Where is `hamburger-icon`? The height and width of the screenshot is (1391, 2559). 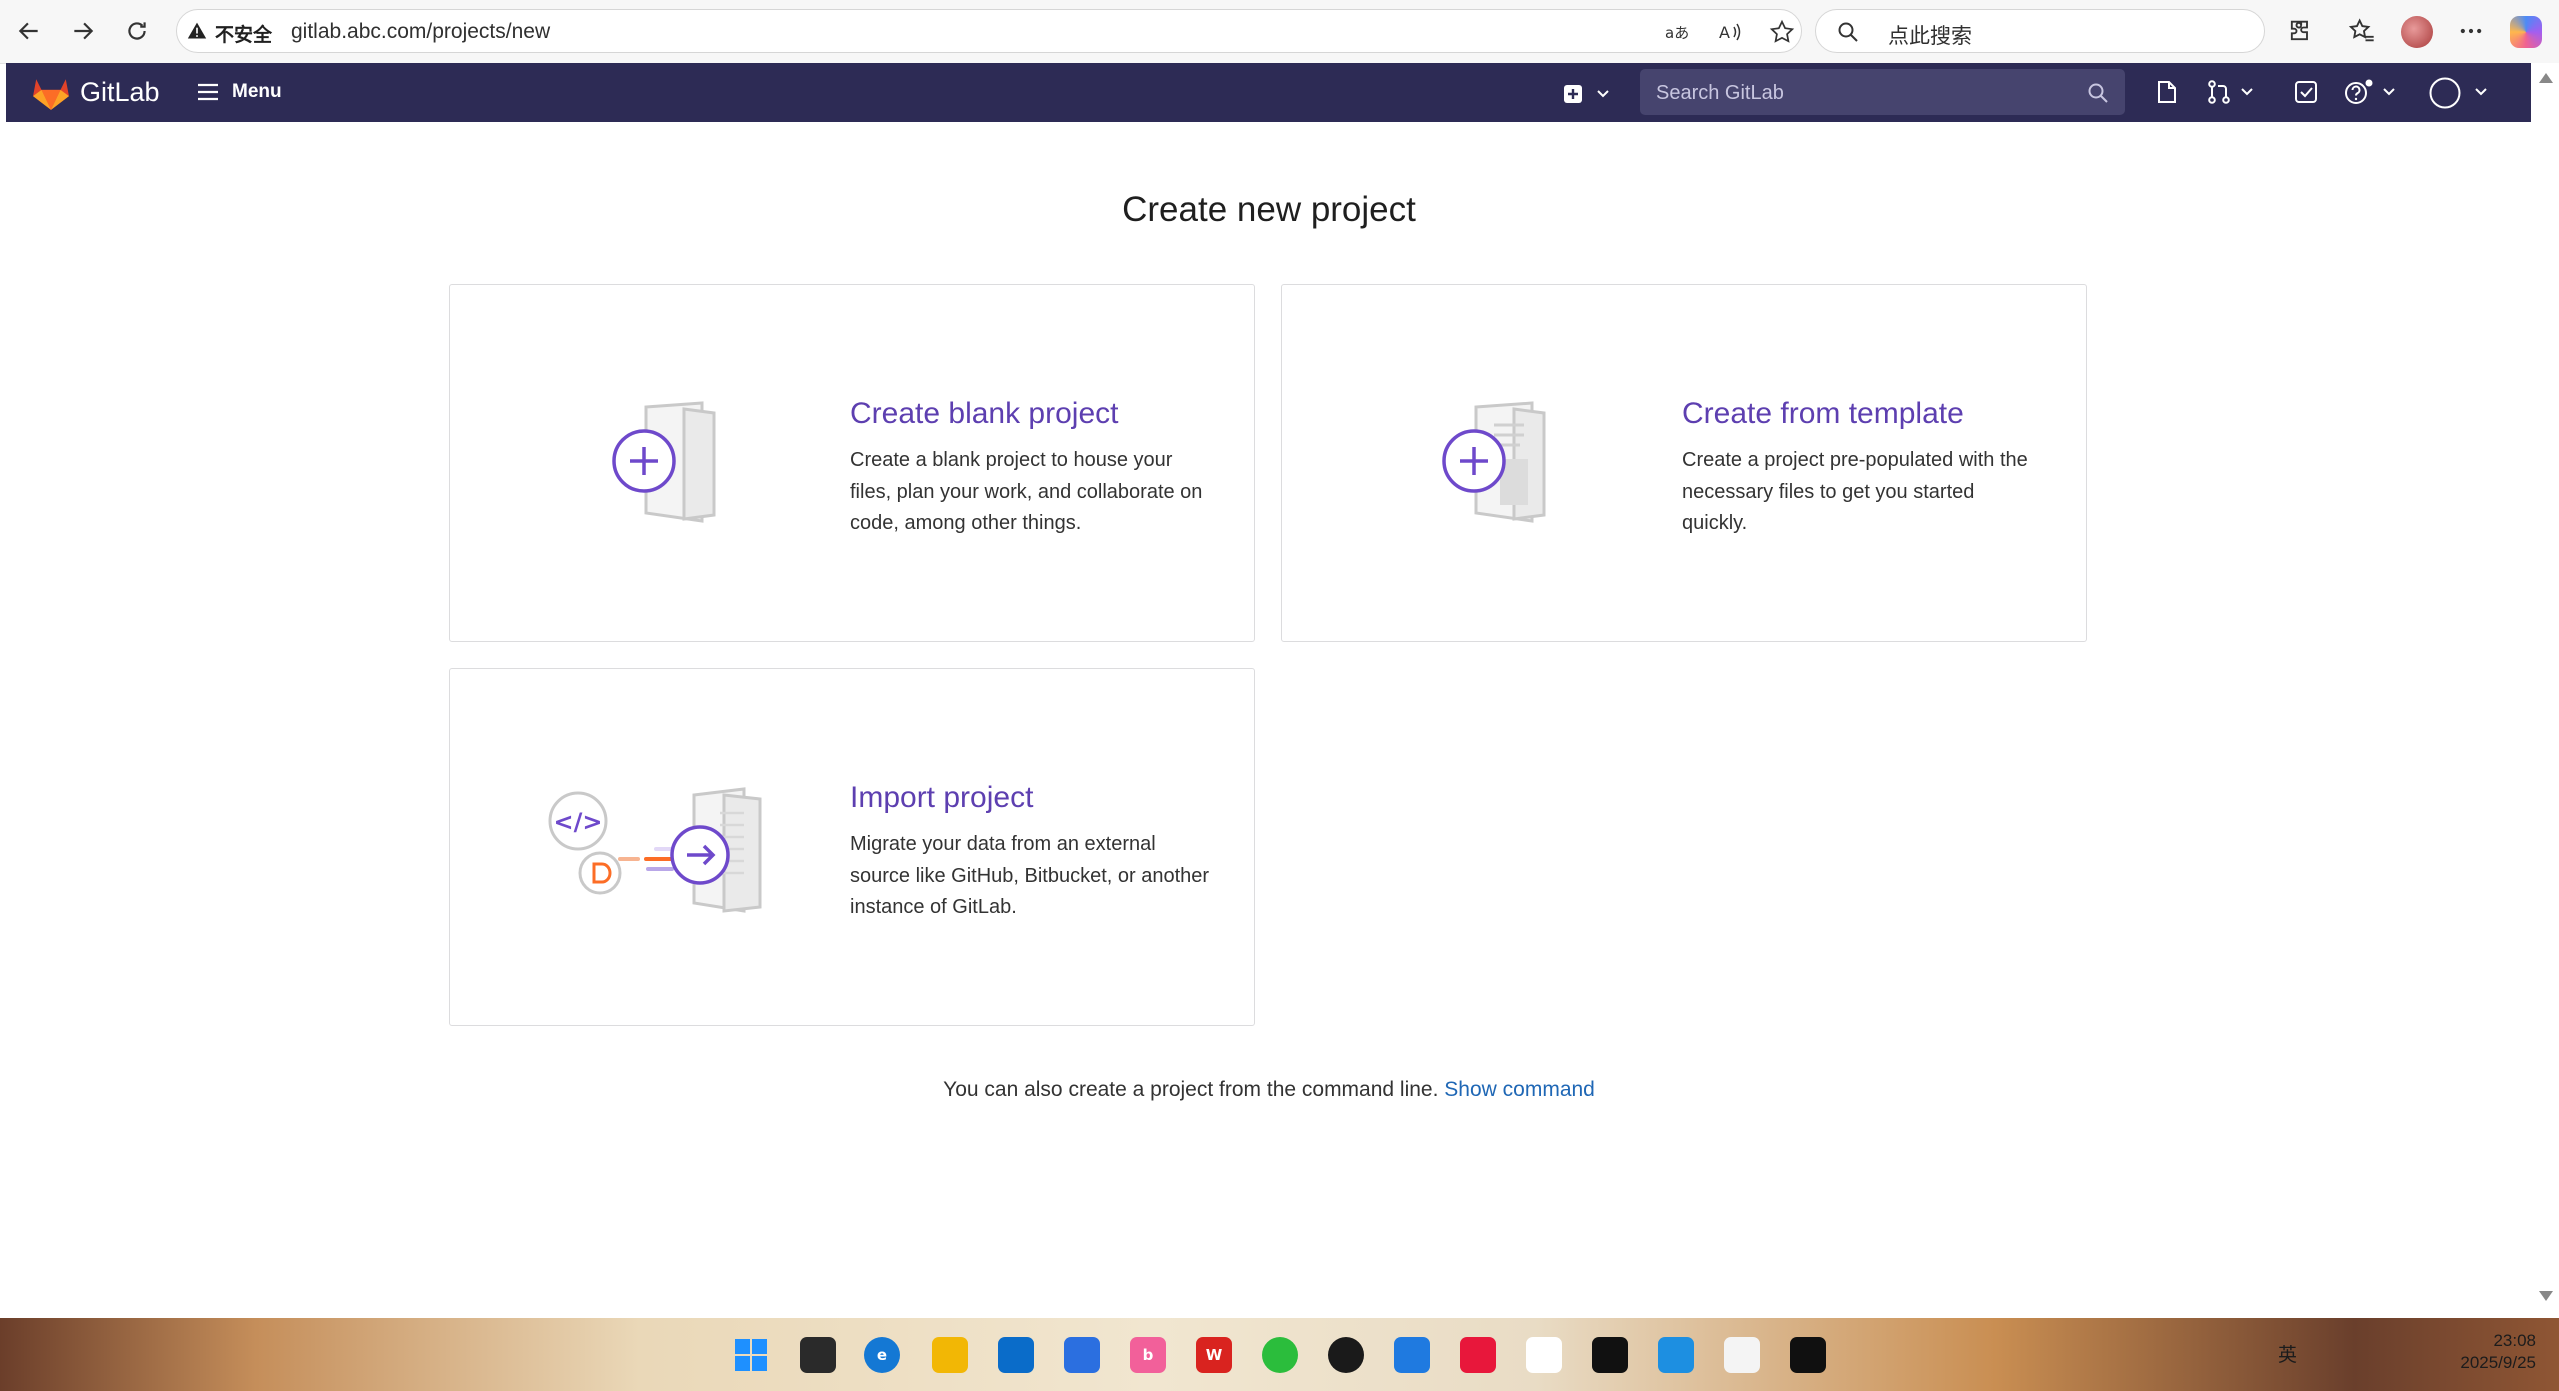 hamburger-icon is located at coordinates (208, 92).